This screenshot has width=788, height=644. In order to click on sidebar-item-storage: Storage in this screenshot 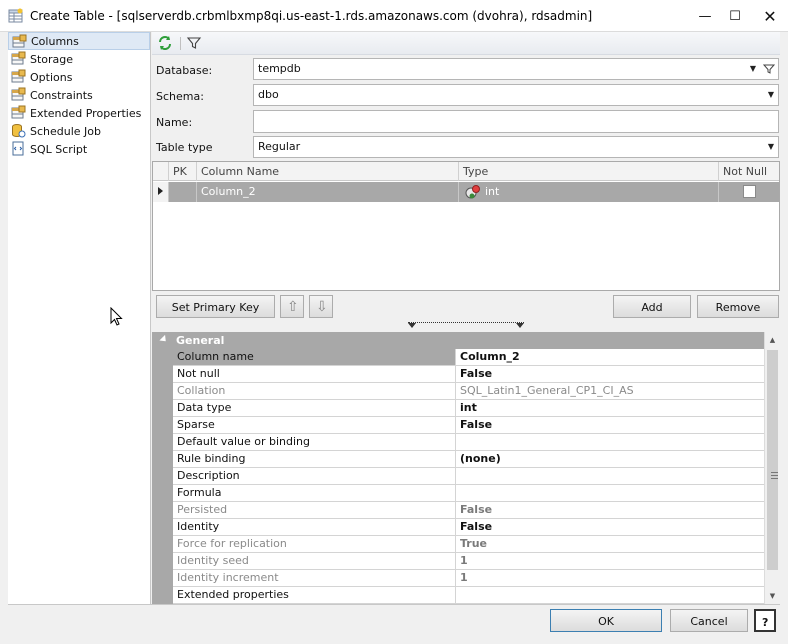, I will do `click(79, 59)`.